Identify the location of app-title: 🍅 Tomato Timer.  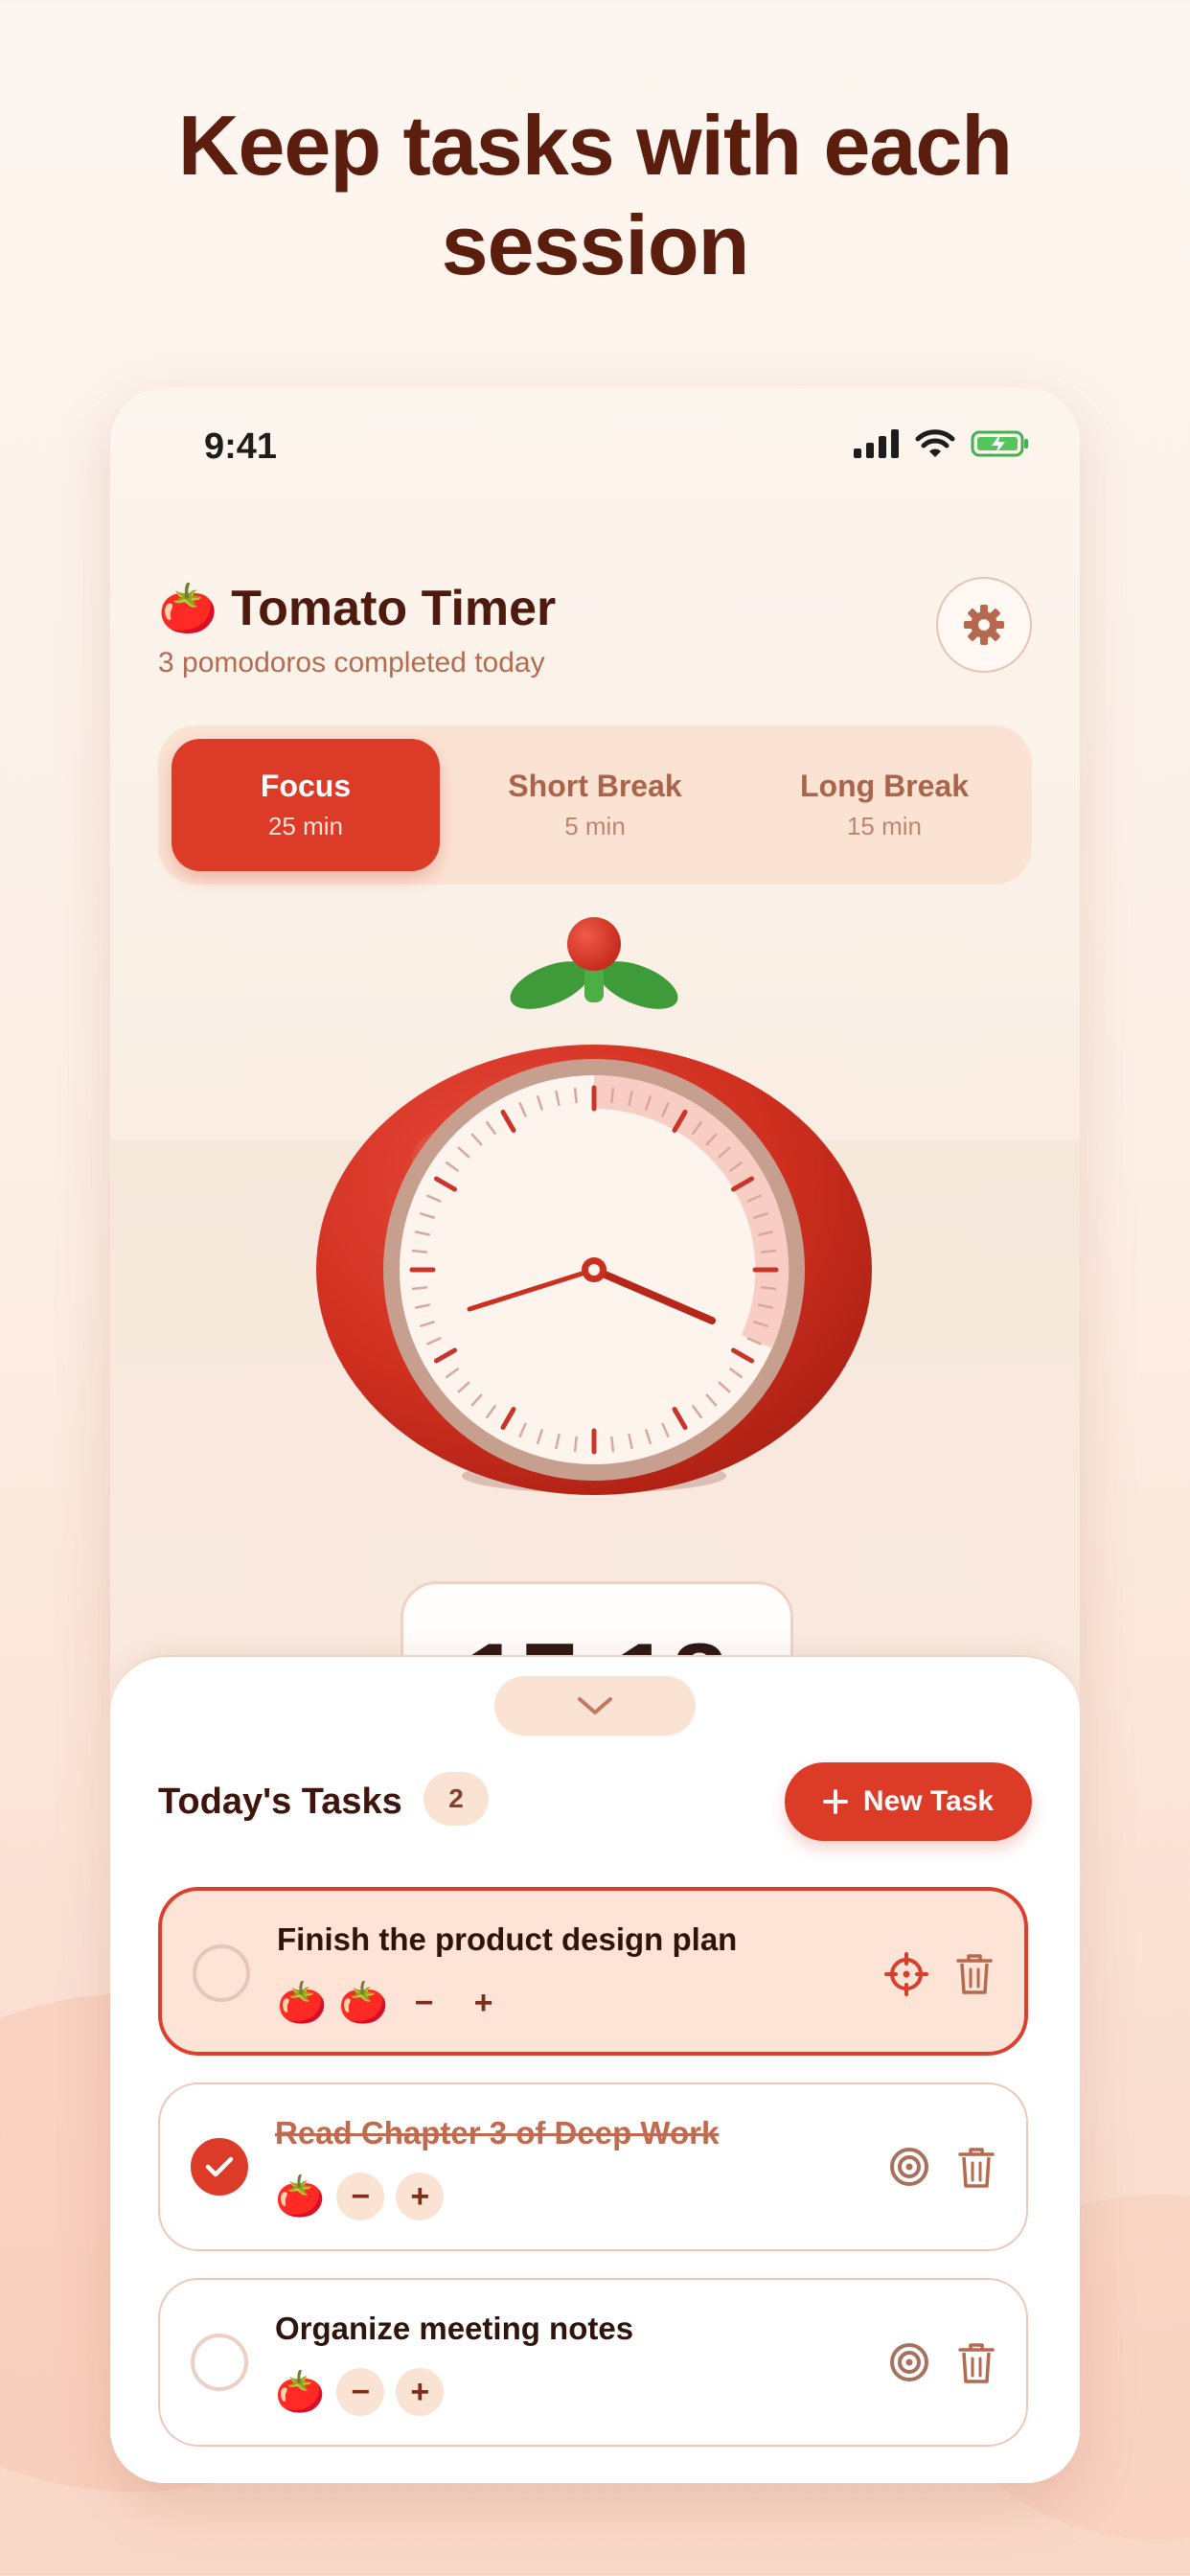
(357, 608).